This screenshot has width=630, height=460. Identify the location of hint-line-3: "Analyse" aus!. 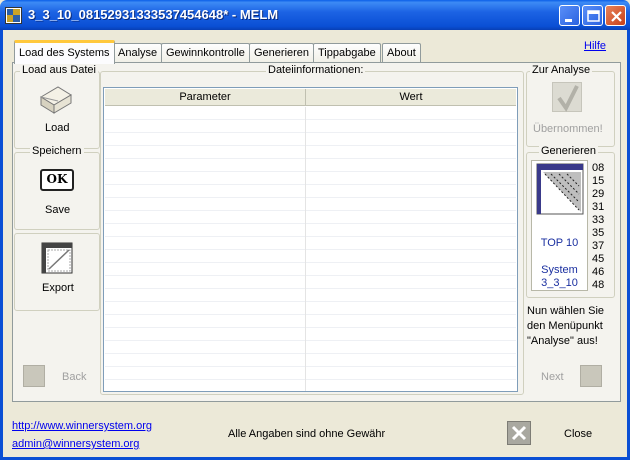
(562, 341).